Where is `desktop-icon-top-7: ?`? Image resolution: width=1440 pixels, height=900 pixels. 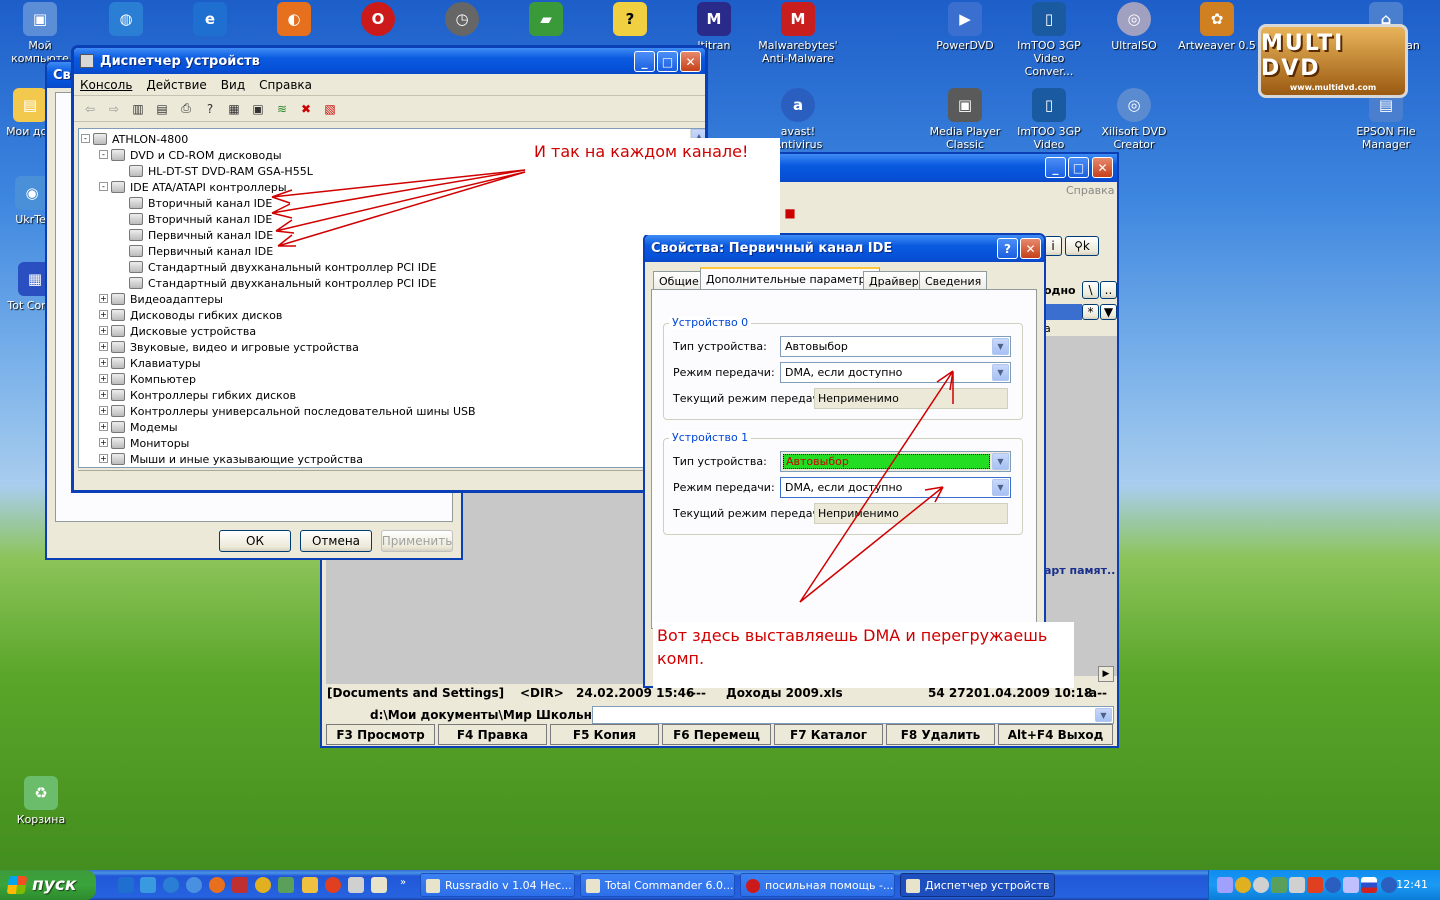
desktop-icon-top-7: ? is located at coordinates (630, 20).